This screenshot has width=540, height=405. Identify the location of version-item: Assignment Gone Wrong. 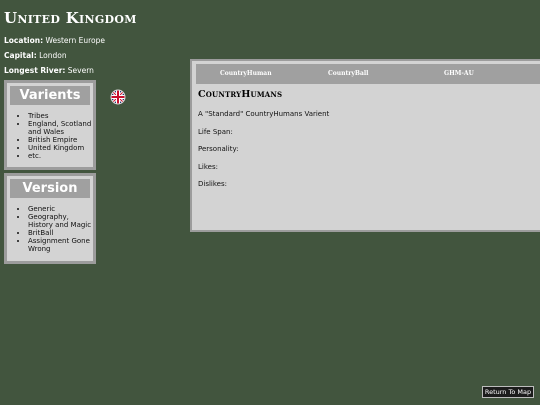
(60, 245).